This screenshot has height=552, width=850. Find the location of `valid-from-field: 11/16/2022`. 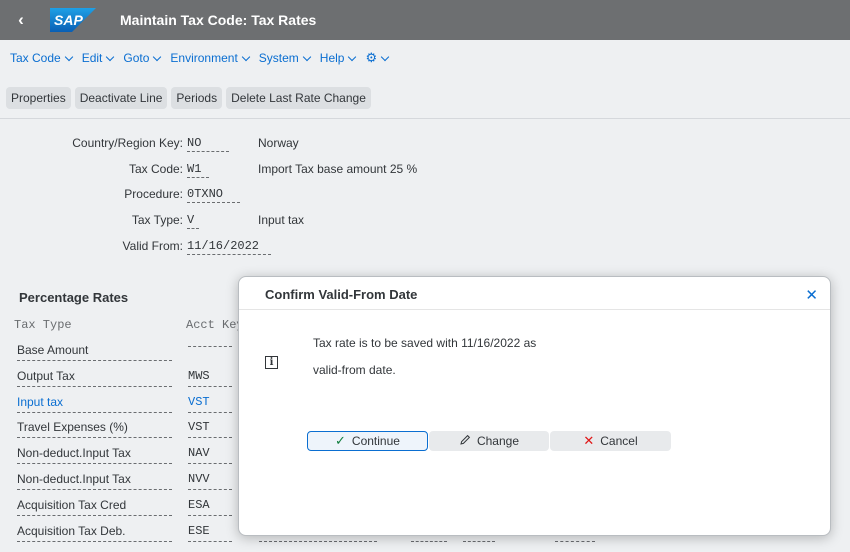

valid-from-field: 11/16/2022 is located at coordinates (229, 247).